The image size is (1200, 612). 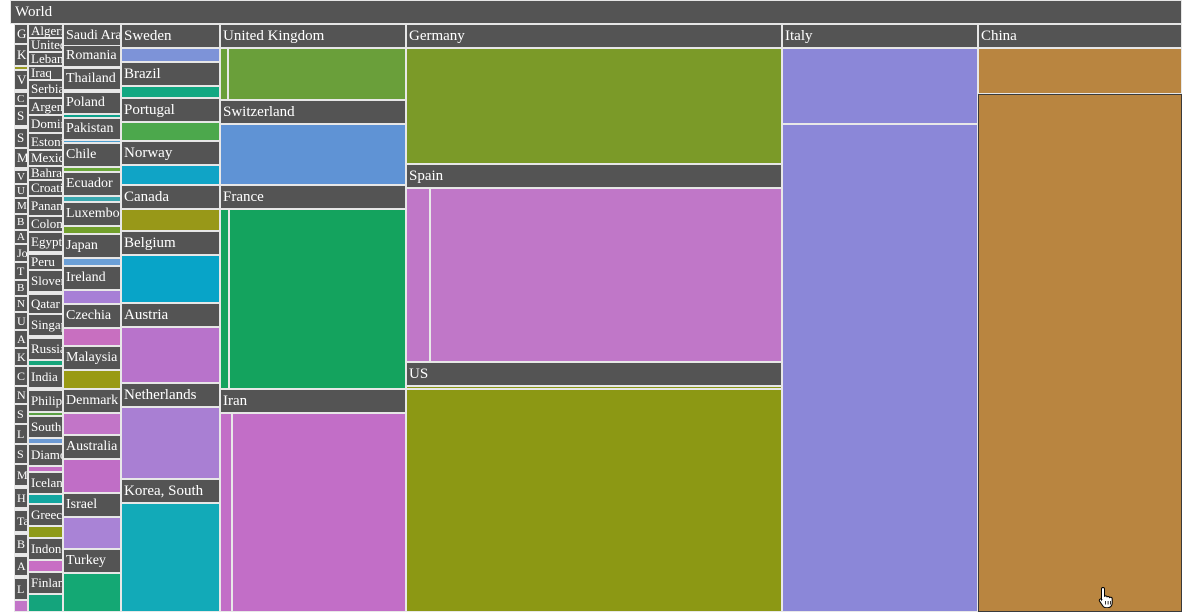 I want to click on treemap-node-belgium-14: Belgium, so click(x=170, y=267).